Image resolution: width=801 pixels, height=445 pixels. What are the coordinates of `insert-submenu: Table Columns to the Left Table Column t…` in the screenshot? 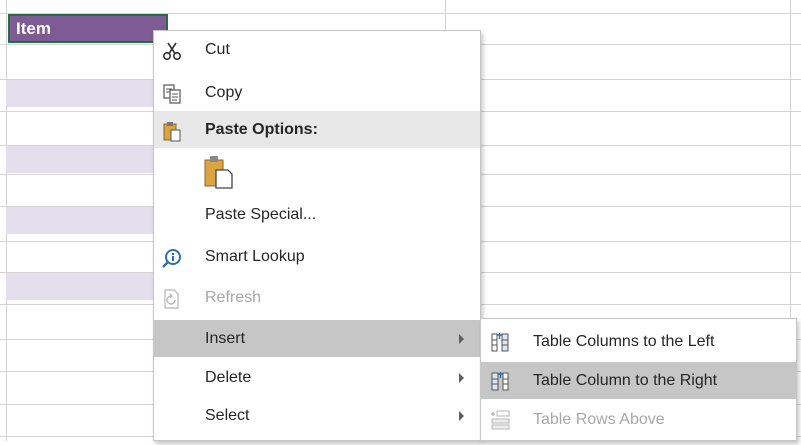 It's located at (638, 379).